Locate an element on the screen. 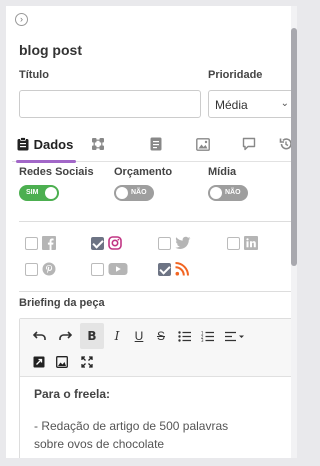 The height and width of the screenshot is (466, 320). rss-icon is located at coordinates (182, 269).